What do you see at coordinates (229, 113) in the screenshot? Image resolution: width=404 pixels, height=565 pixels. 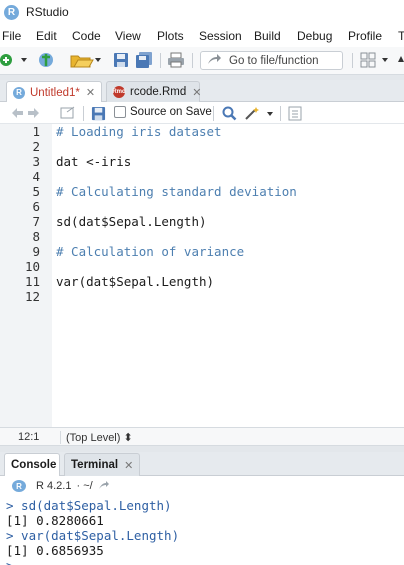 I see `search-icon` at bounding box center [229, 113].